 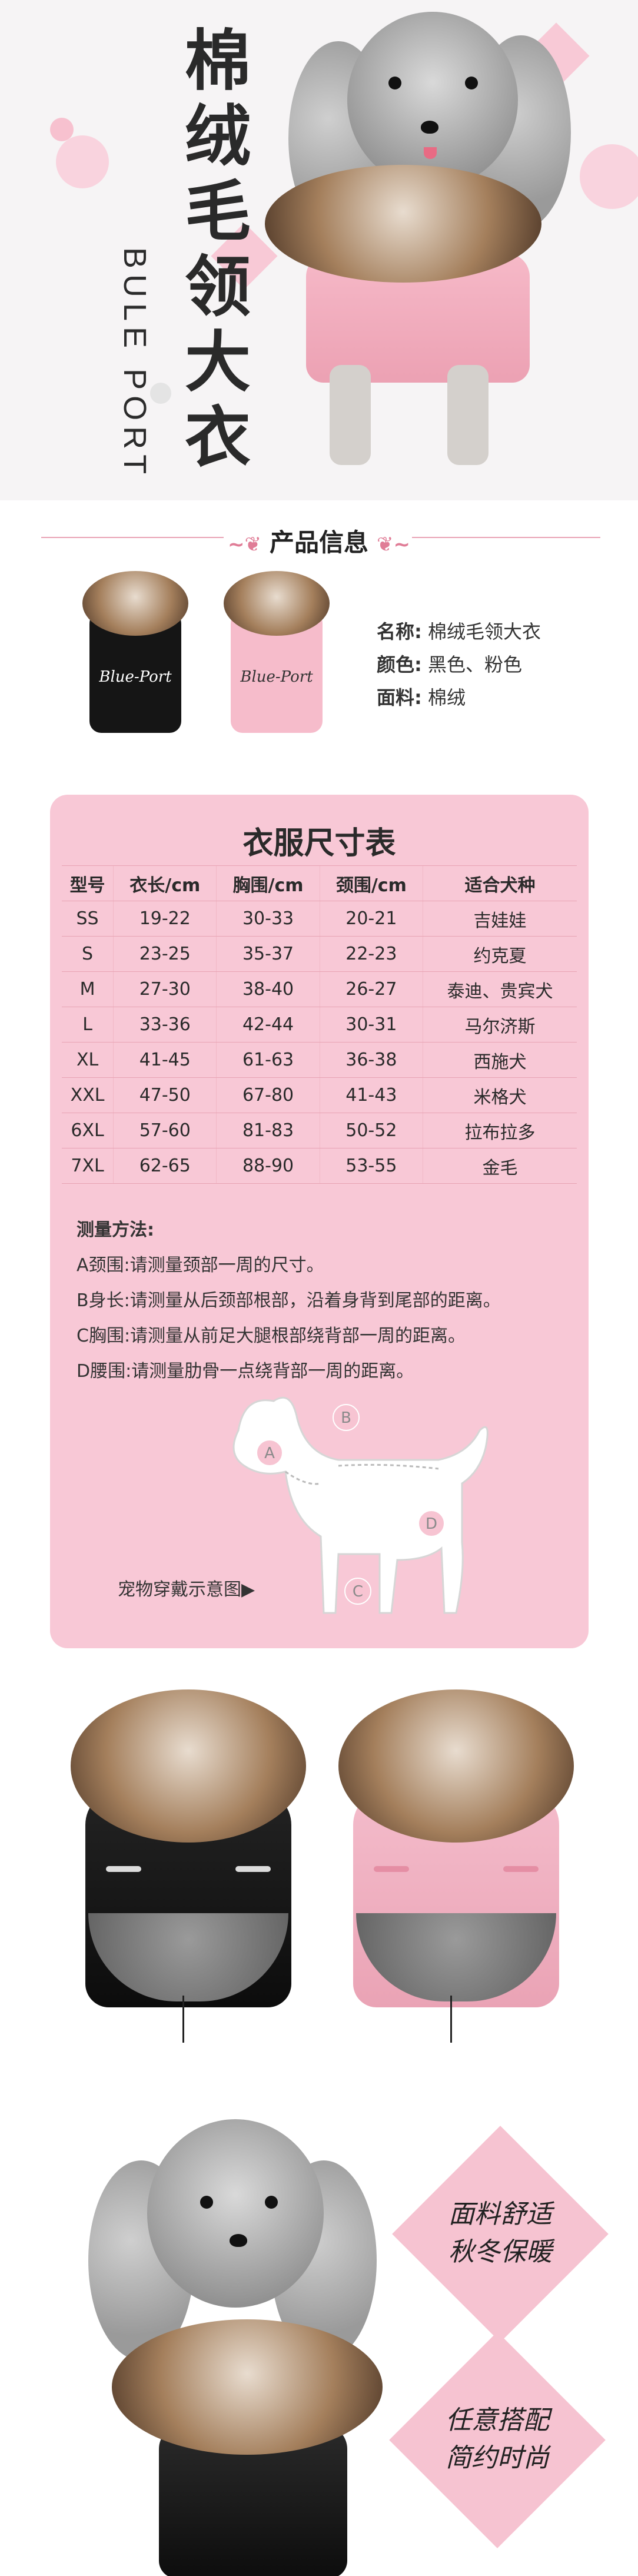 What do you see at coordinates (165, 954) in the screenshot?
I see `table-cell: 23-25` at bounding box center [165, 954].